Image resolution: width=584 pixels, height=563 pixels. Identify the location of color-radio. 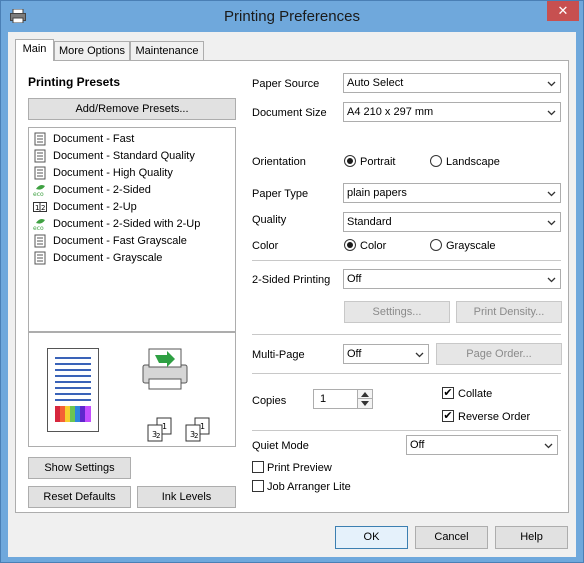
(350, 245).